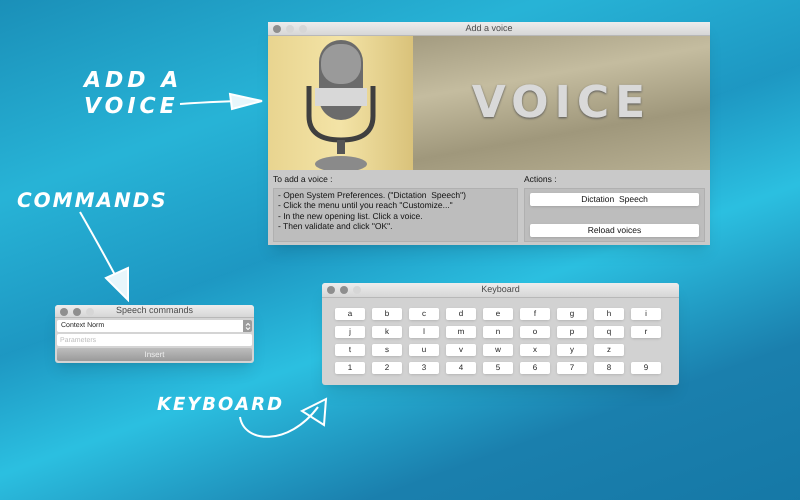 The height and width of the screenshot is (500, 800). Describe the element at coordinates (541, 179) in the screenshot. I see `section-heading: Actions :` at that location.